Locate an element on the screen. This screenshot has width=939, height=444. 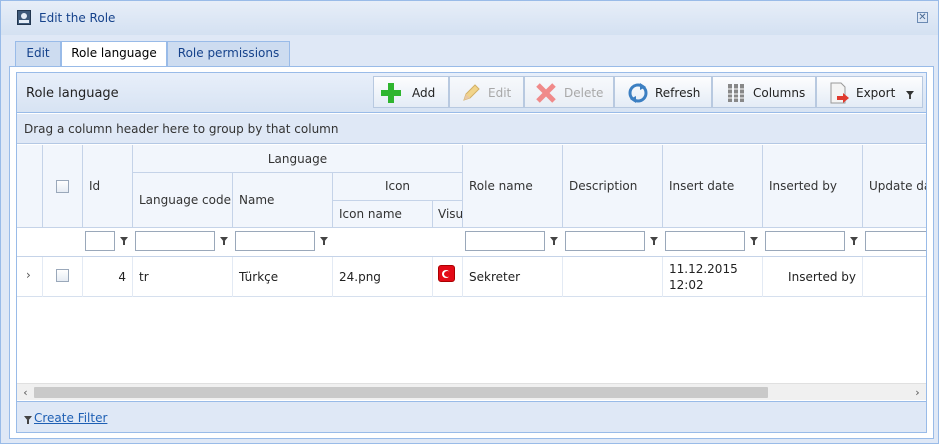
header-inserted-by-label: Inserted by is located at coordinates (803, 186).